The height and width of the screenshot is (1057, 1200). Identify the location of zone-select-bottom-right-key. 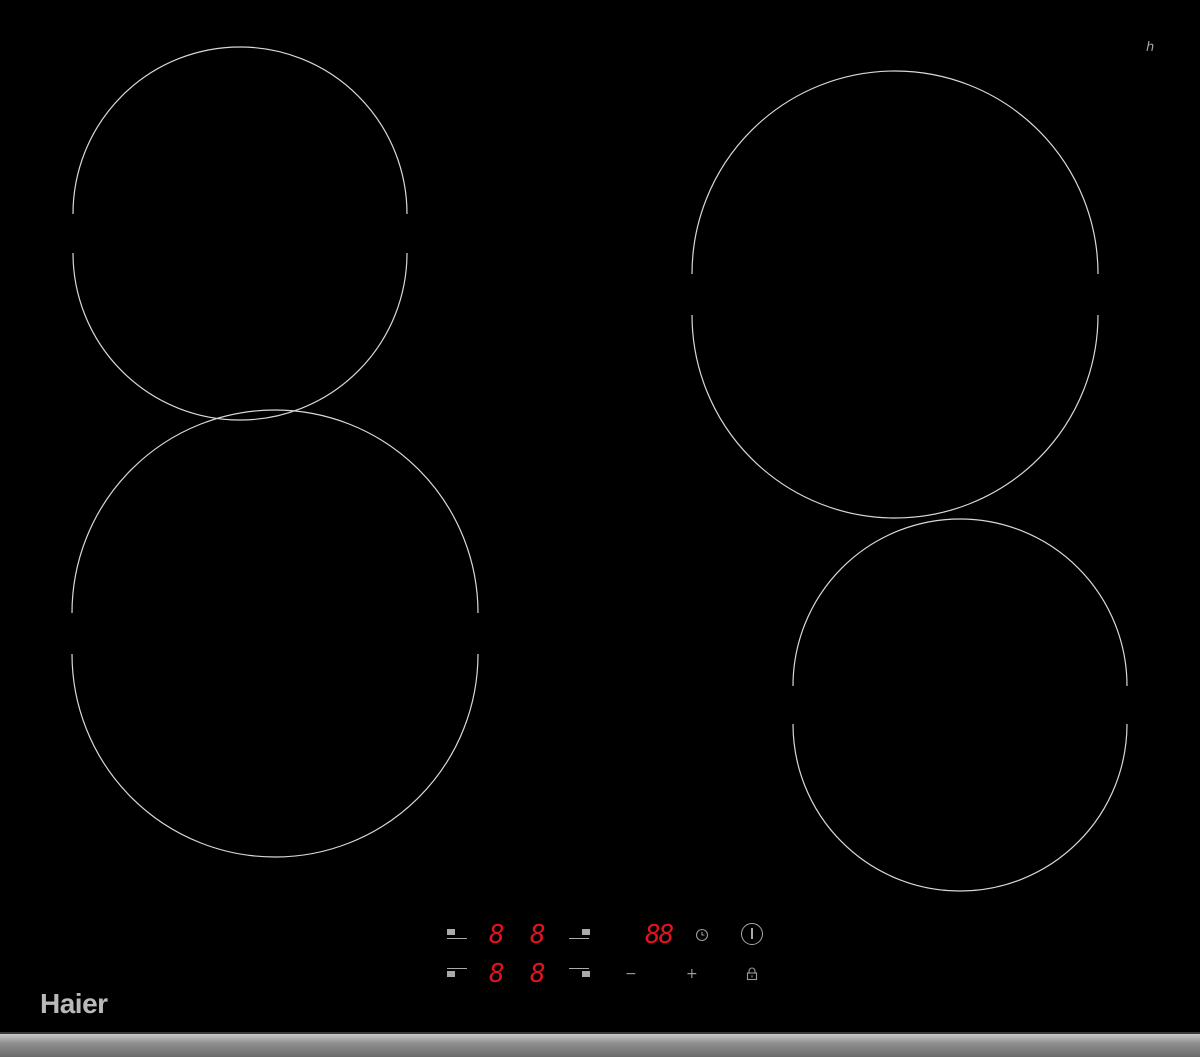
(580, 974).